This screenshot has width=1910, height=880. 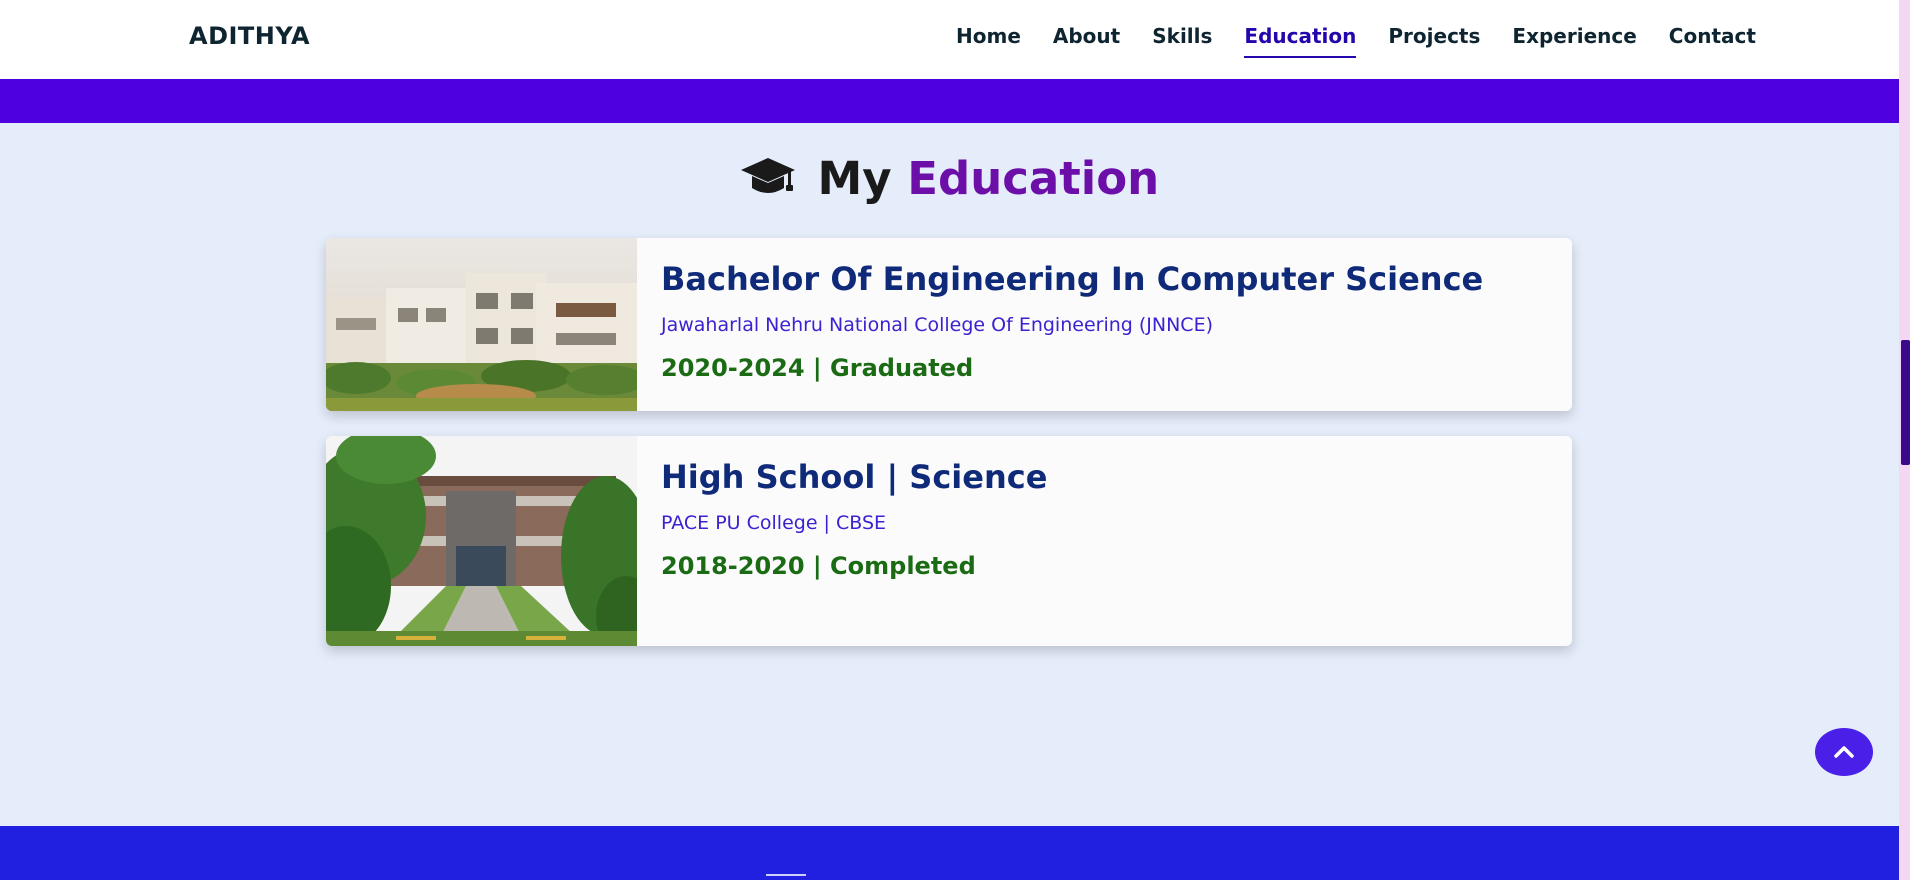 What do you see at coordinates (1712, 41) in the screenshot?
I see `nav-contact: Contact` at bounding box center [1712, 41].